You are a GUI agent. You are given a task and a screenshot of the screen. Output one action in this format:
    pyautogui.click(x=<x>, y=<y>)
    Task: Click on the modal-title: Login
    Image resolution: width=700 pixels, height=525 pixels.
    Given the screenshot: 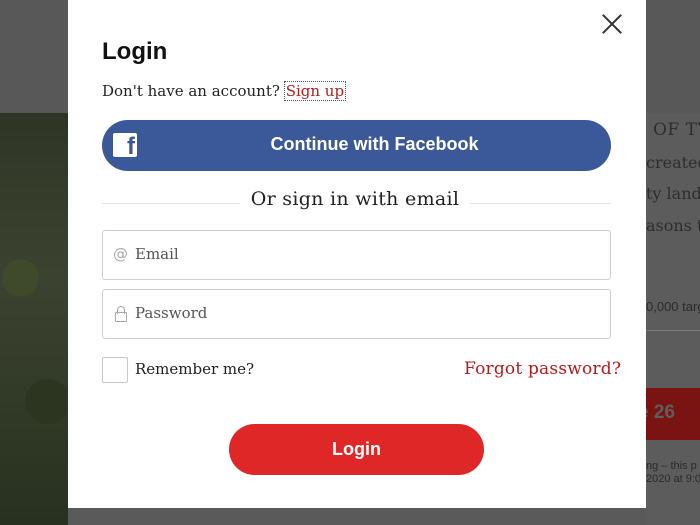 What is the action you would take?
    pyautogui.click(x=135, y=51)
    